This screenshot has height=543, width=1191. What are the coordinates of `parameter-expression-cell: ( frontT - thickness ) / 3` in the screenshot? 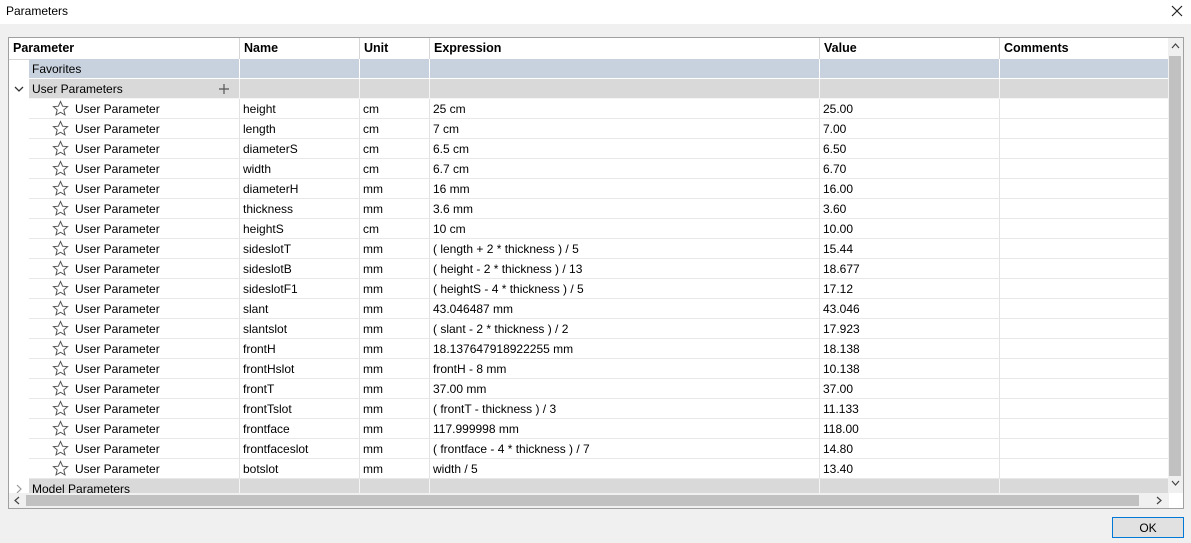 It's located at (625, 409).